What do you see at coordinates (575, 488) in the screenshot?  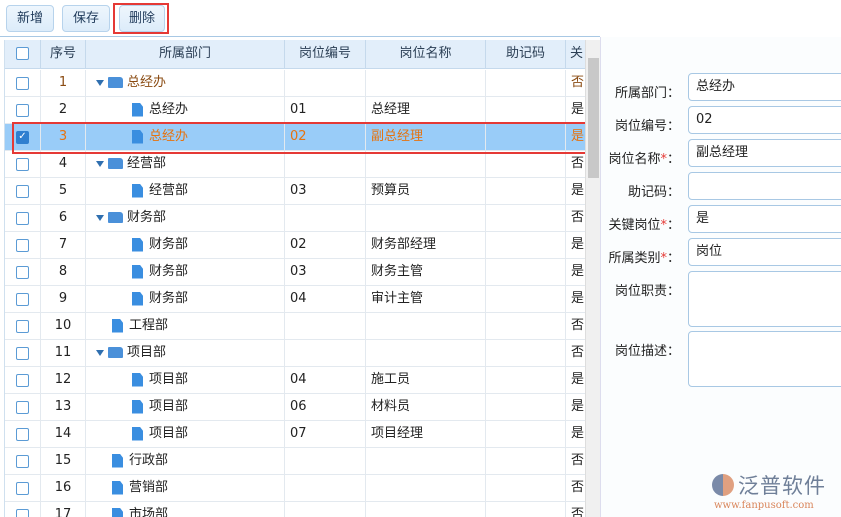 I see `cell-key: 否` at bounding box center [575, 488].